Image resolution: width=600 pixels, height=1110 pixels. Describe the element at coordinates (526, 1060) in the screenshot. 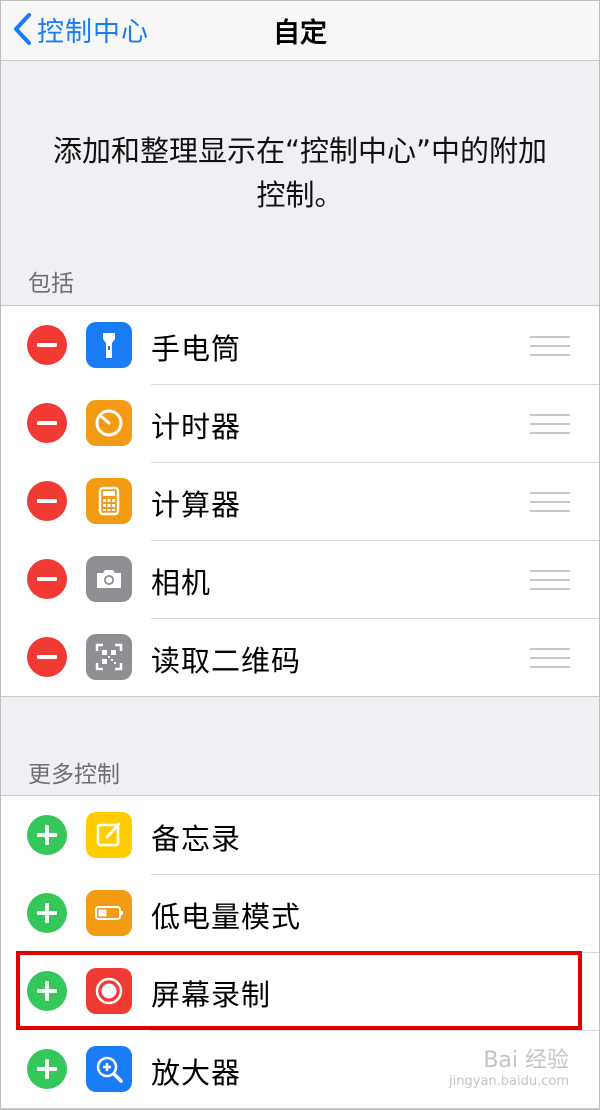

I see `watermark-text: Bai 经验` at that location.